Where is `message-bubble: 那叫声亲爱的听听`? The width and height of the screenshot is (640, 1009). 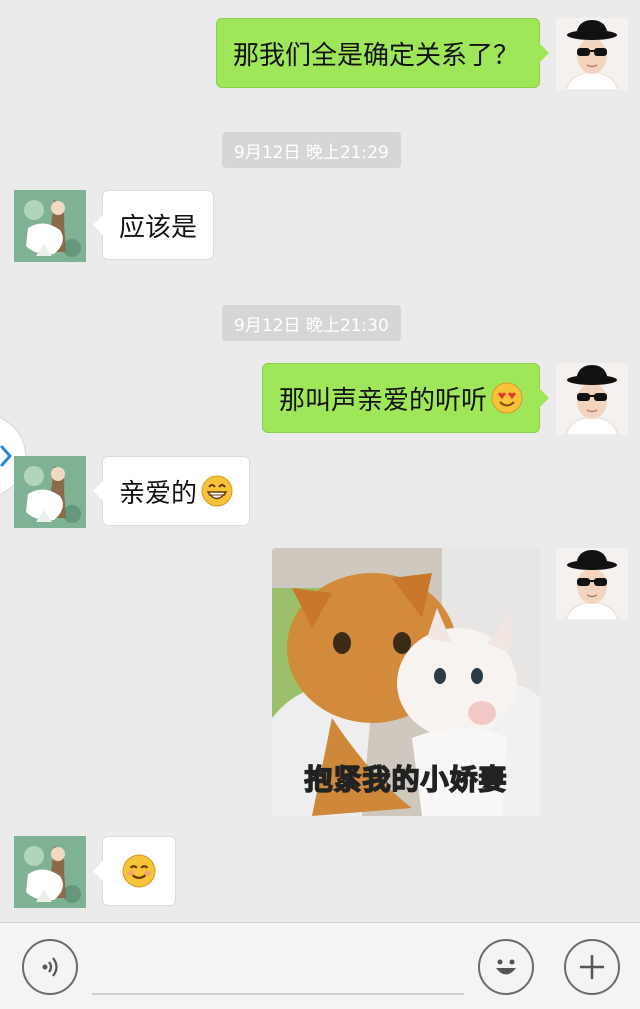
message-bubble: 那叫声亲爱的听听 is located at coordinates (405, 398).